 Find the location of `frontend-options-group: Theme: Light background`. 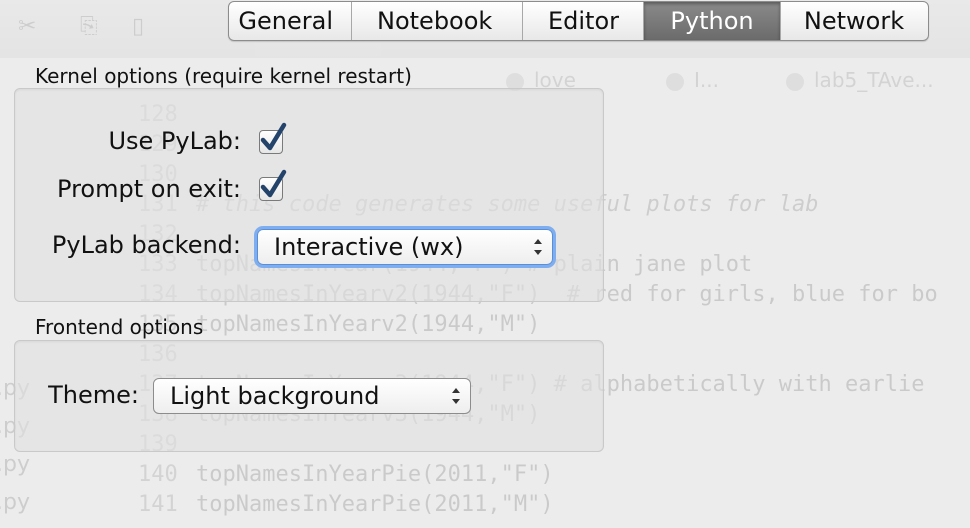

frontend-options-group: Theme: Light background is located at coordinates (309, 396).